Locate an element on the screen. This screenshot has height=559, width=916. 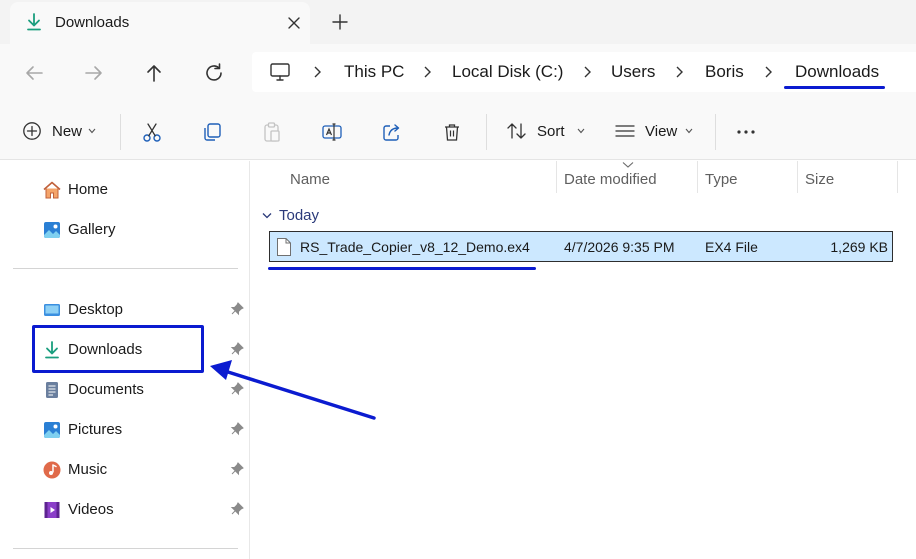
sidebar-item-music: Music is located at coordinates (145, 470).